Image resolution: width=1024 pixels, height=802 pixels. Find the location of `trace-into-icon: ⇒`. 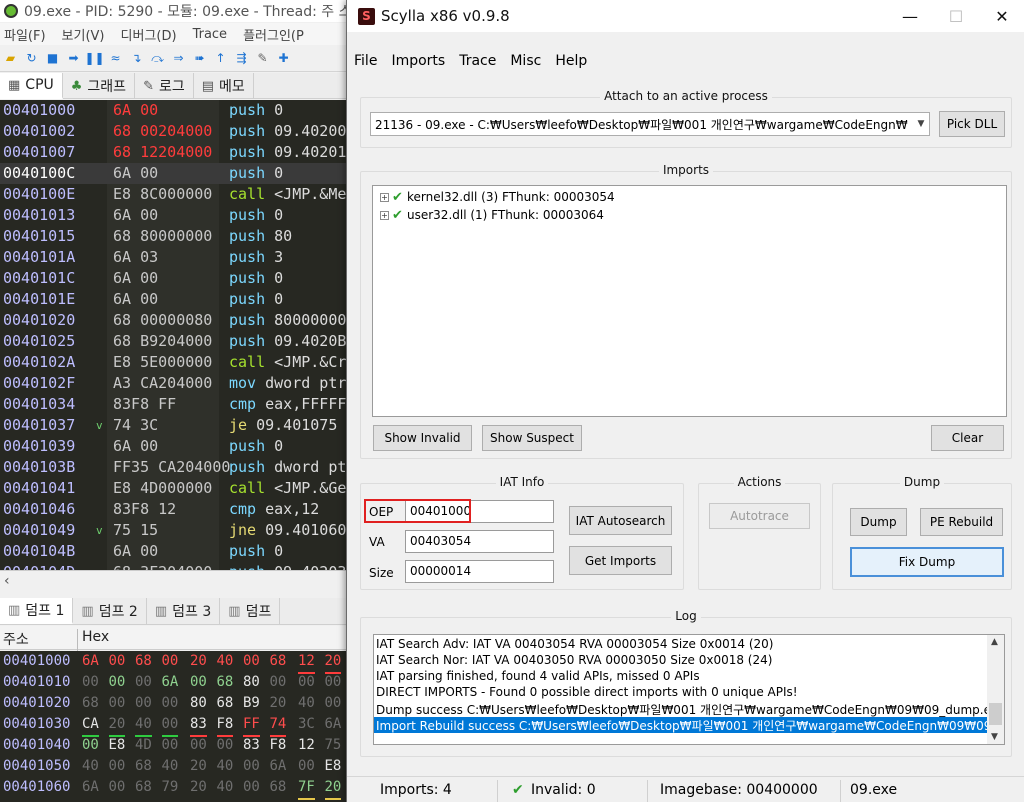

trace-into-icon: ⇒ is located at coordinates (178, 58).